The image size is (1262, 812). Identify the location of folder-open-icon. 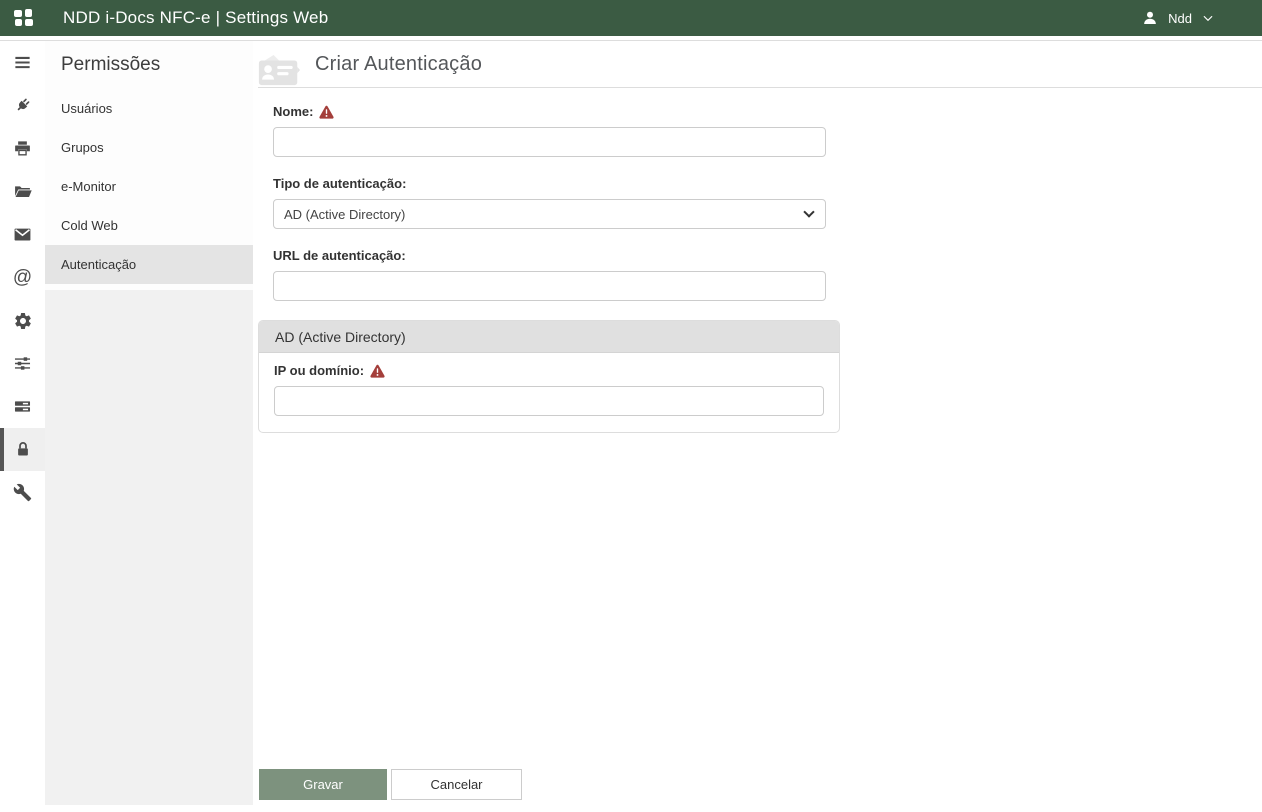
(23, 192).